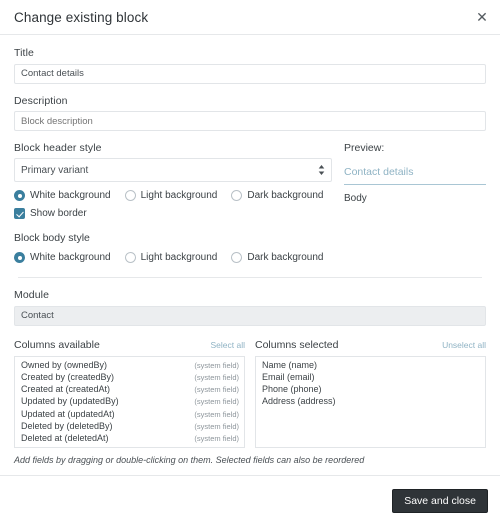 The width and height of the screenshot is (500, 525). Describe the element at coordinates (250, 121) in the screenshot. I see `description-input` at that location.